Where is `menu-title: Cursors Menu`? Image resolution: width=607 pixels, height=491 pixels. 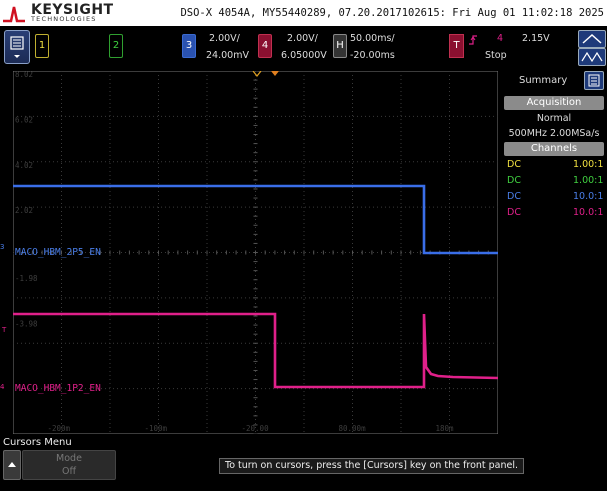 menu-title: Cursors Menu is located at coordinates (37, 442).